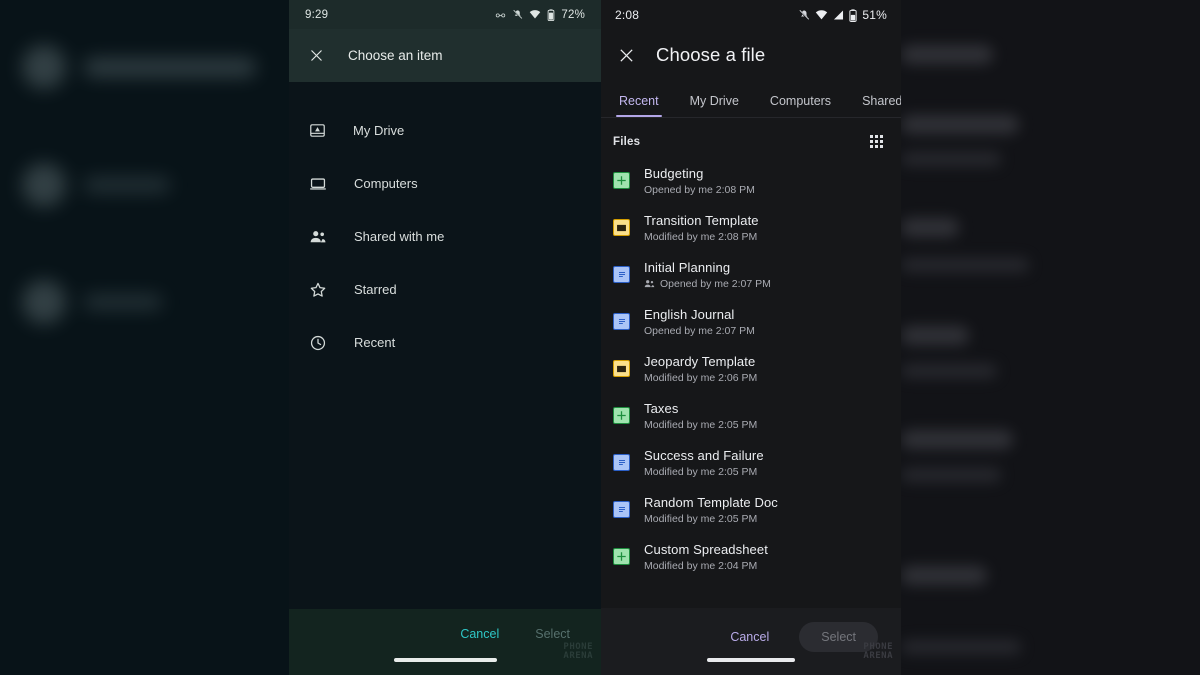  I want to click on tab-recent: Recent, so click(639, 105).